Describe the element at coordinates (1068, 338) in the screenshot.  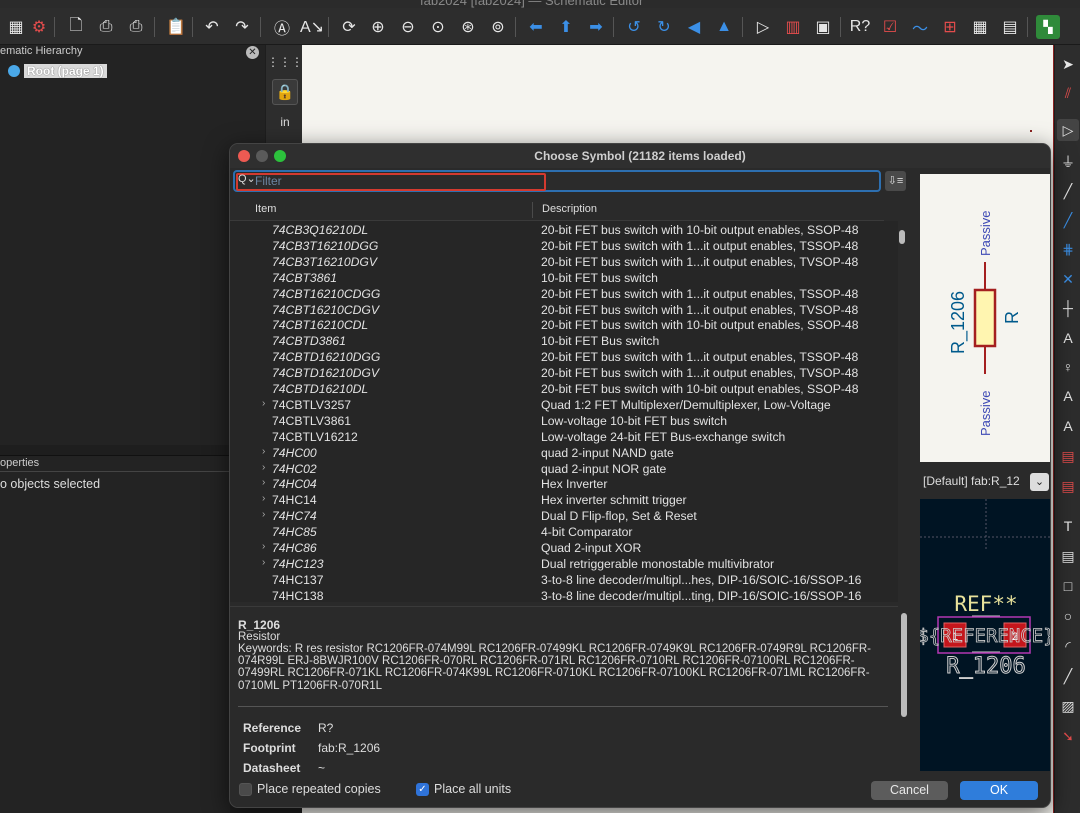
I see `net-label-icon: A` at that location.